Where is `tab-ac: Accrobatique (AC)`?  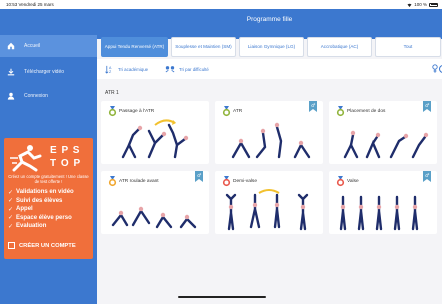 tab-ac: Accrobatique (AC) is located at coordinates (339, 47).